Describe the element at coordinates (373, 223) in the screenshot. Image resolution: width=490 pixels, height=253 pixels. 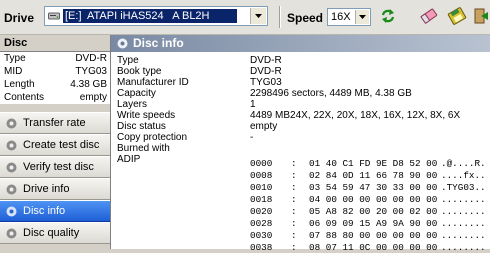
I see `hex-bytes: 06 09 09 15 A9 9A 90 00` at that location.